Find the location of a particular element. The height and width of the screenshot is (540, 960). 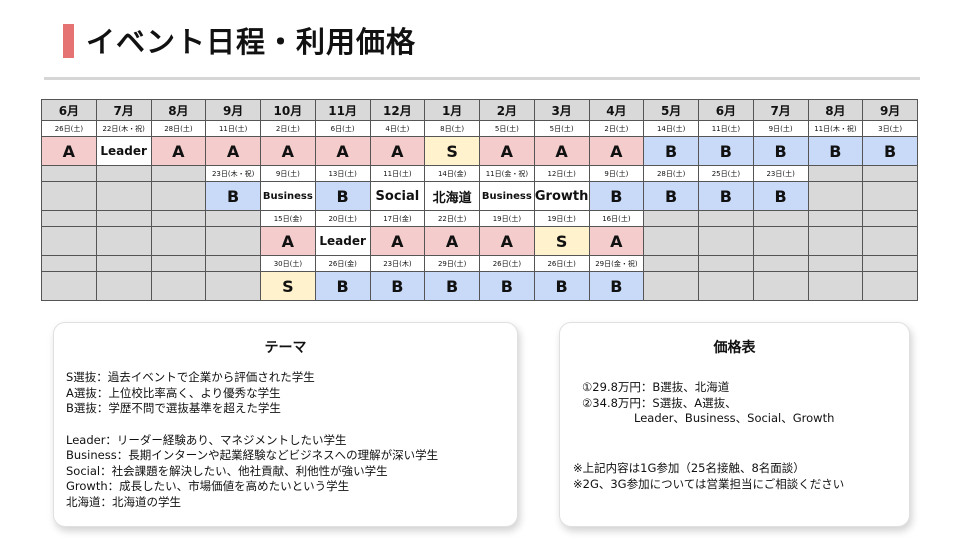

date-cell: 26日(金) is located at coordinates (342, 263).